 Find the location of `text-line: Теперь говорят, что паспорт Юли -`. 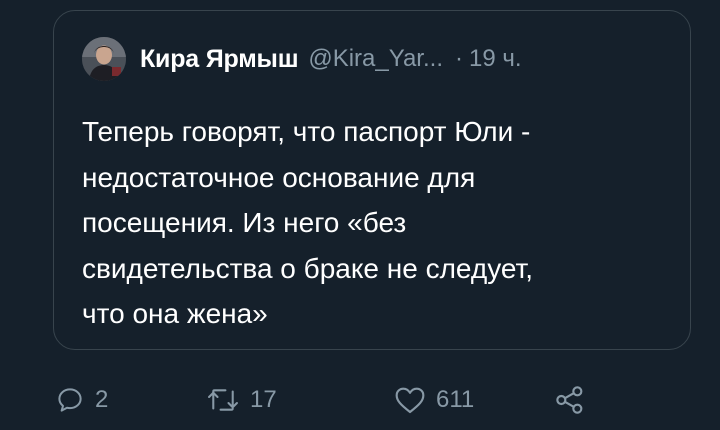

text-line: Теперь говорят, что паспорт Юли - is located at coordinates (306, 131).